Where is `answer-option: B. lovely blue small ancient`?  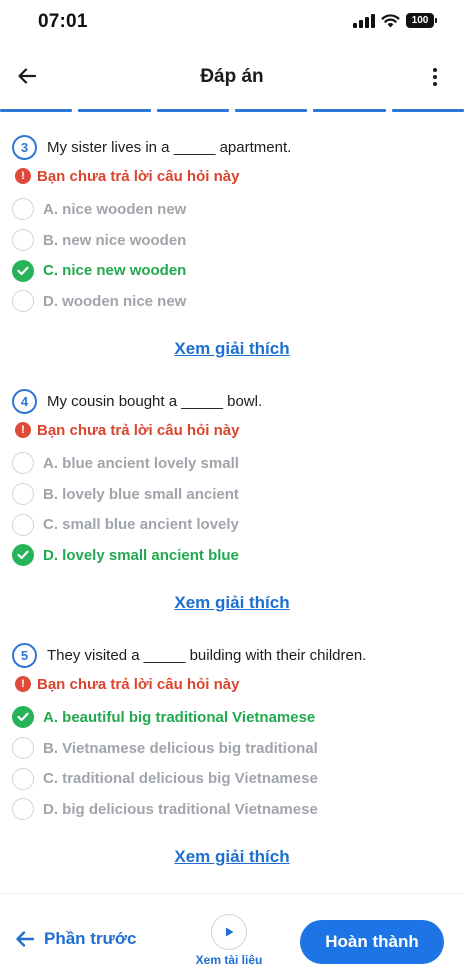 answer-option: B. lovely blue small ancient is located at coordinates (232, 494).